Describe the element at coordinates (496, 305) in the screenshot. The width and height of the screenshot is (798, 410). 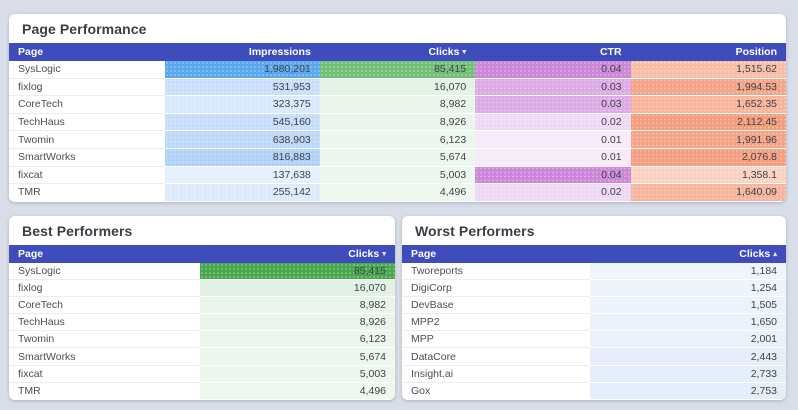
I see `page-cell: DevBase` at that location.